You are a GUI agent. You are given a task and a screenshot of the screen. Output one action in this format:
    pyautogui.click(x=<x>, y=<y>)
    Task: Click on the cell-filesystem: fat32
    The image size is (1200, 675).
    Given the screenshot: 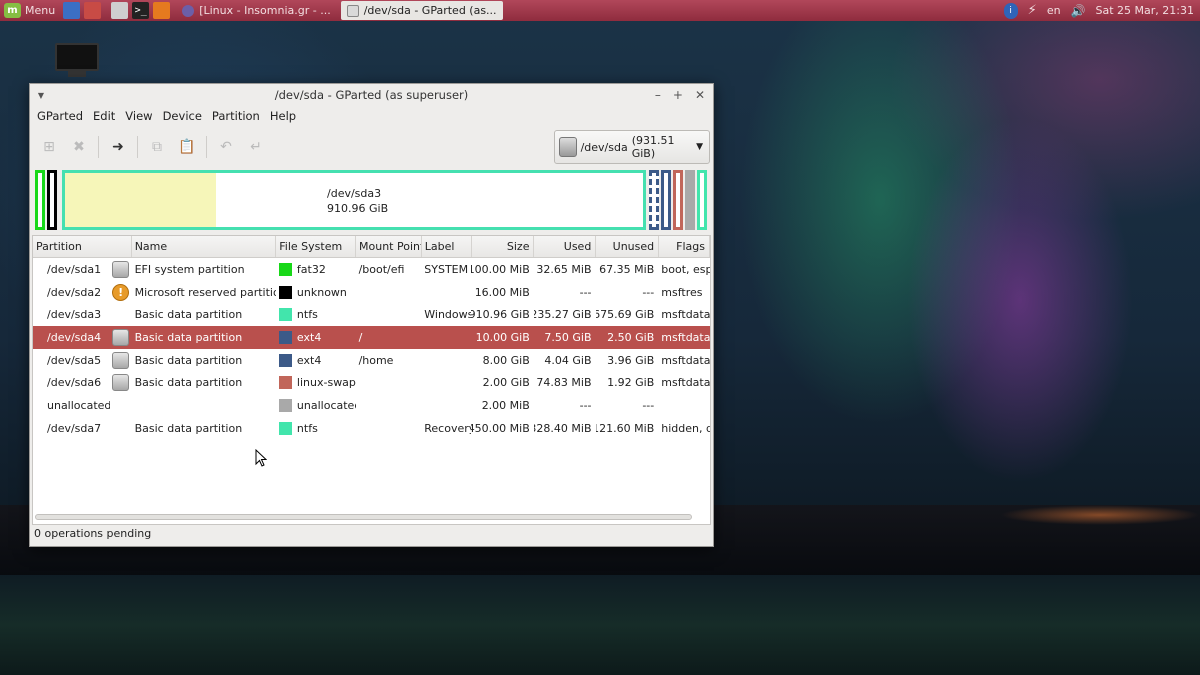 What is the action you would take?
    pyautogui.click(x=316, y=269)
    